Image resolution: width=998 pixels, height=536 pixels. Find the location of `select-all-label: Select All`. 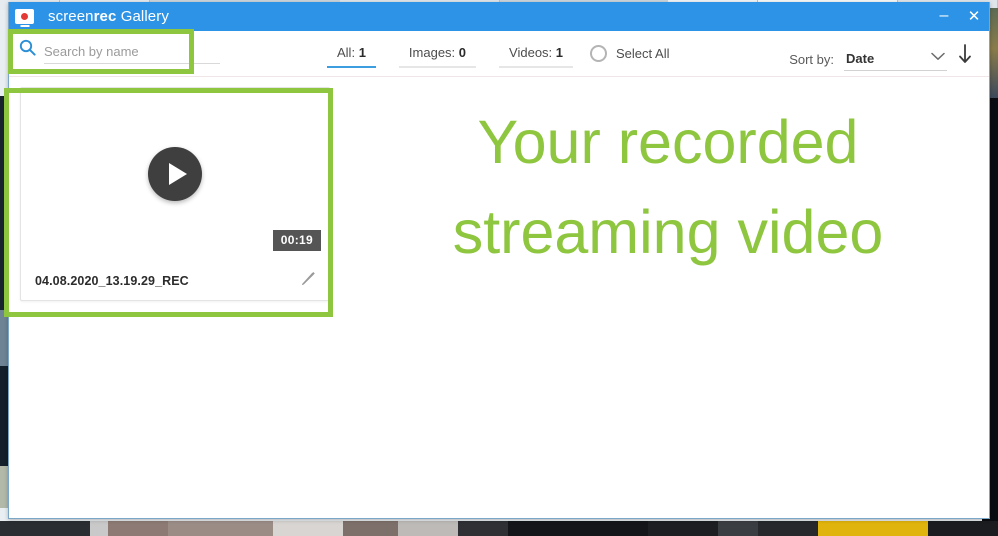

select-all-label: Select All is located at coordinates (643, 53).